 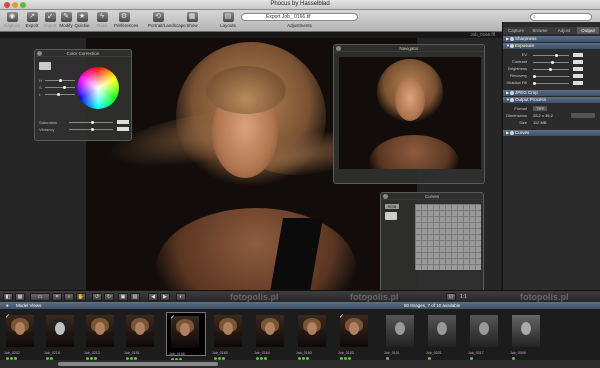 I want to click on dimensions-row: Dimensions 28.2 x 36.2, so click(x=551, y=116).